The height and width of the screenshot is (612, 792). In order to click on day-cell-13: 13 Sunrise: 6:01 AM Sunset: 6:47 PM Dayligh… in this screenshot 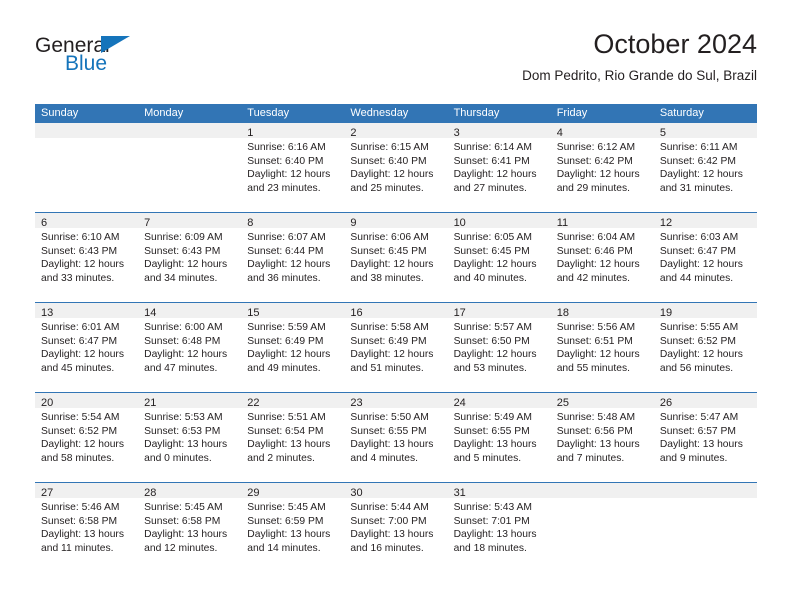, I will do `click(87, 347)`.